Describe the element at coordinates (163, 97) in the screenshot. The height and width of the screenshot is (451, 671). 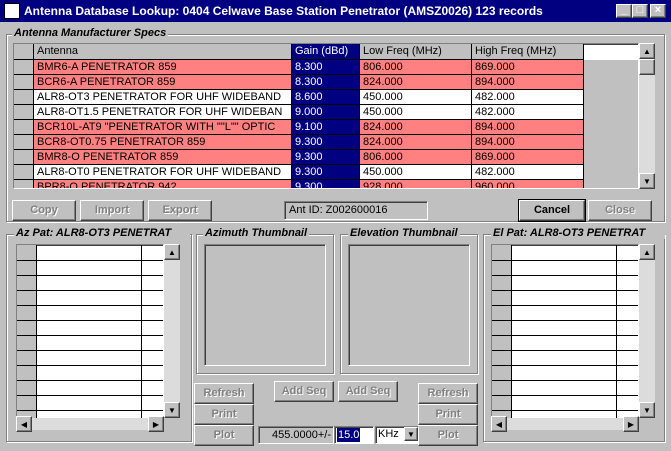
I see `cell-antenna: ALR8-OT3 PENETRATOR FOR UHF WIDEBAND` at that location.